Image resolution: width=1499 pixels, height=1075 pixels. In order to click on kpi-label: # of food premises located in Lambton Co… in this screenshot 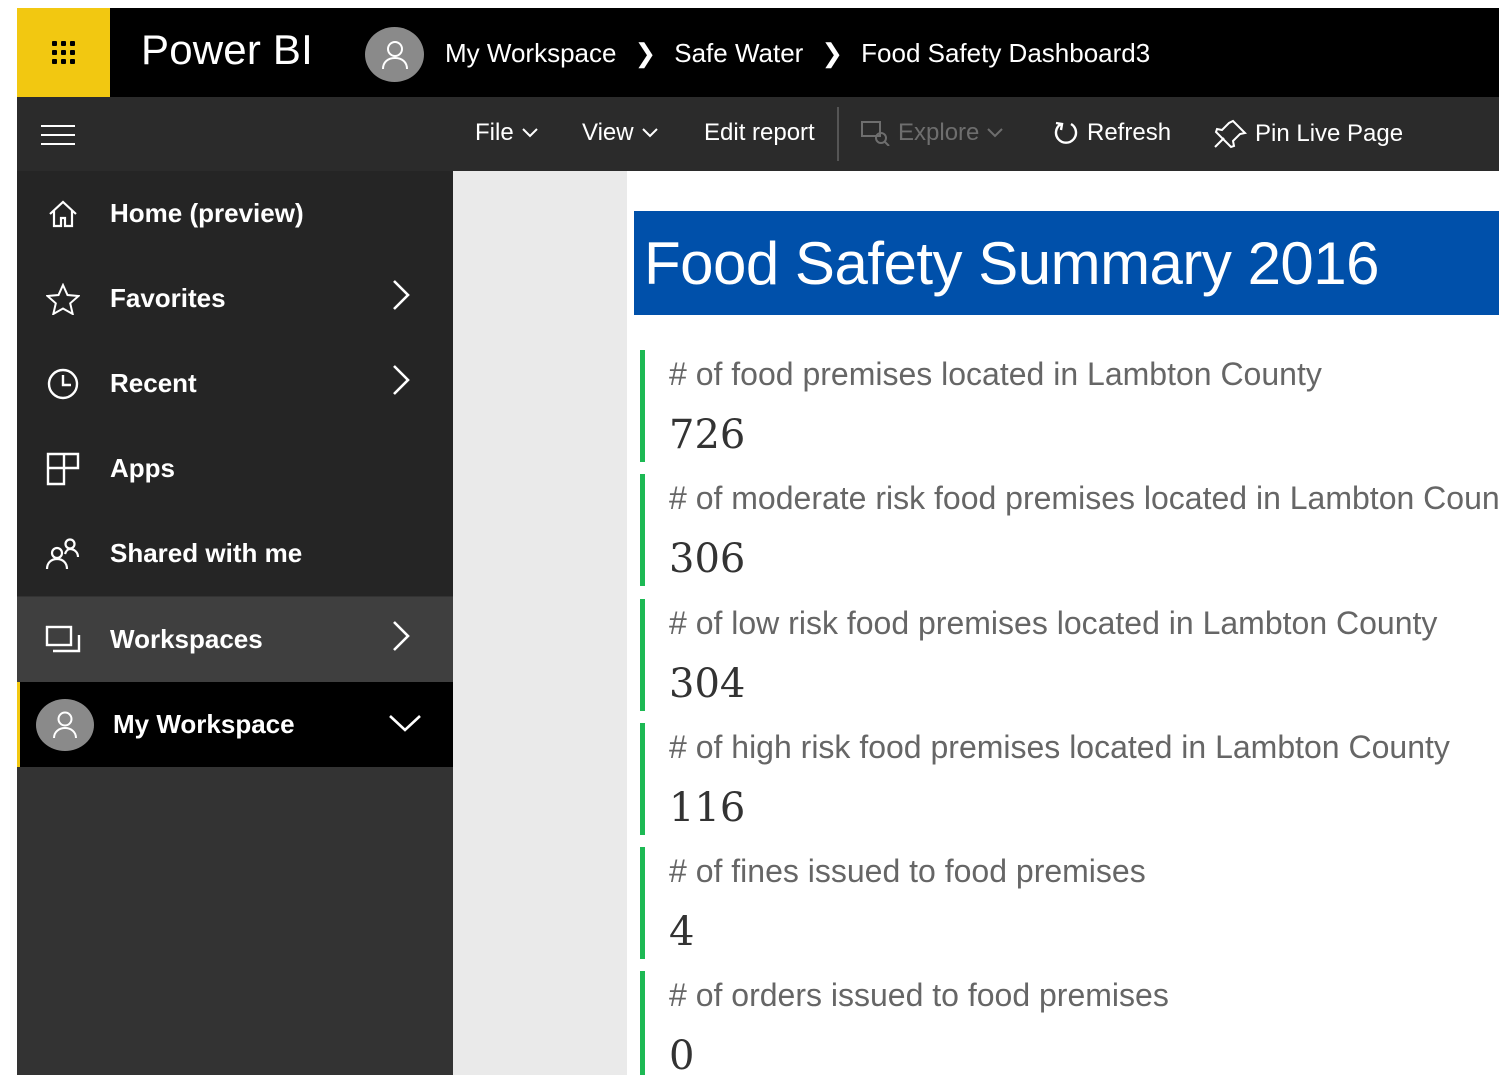, I will do `click(995, 374)`.